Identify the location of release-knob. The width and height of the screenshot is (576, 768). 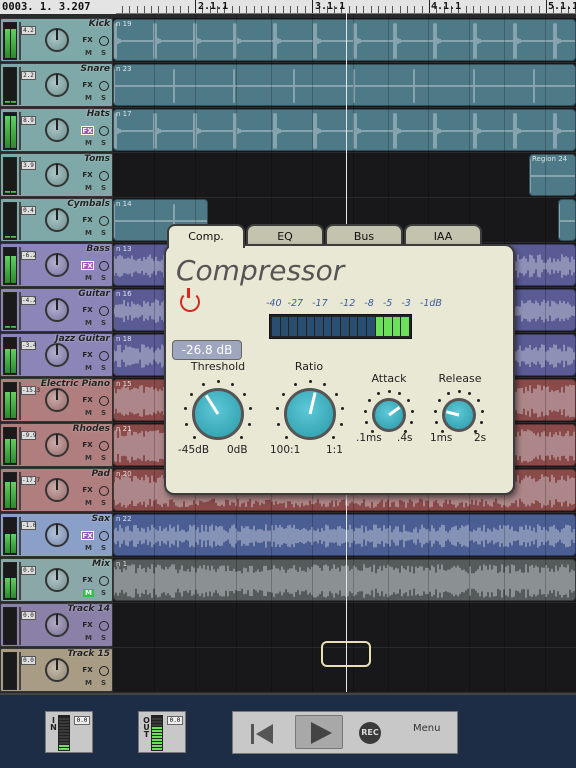
(459, 415).